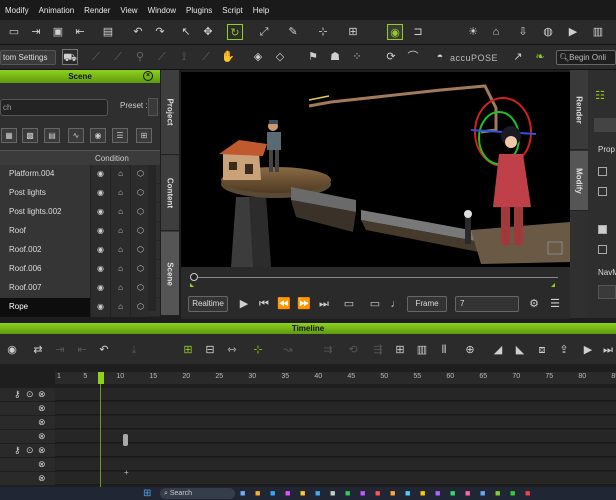  I want to click on app-icon-11: ■, so click(392, 493).